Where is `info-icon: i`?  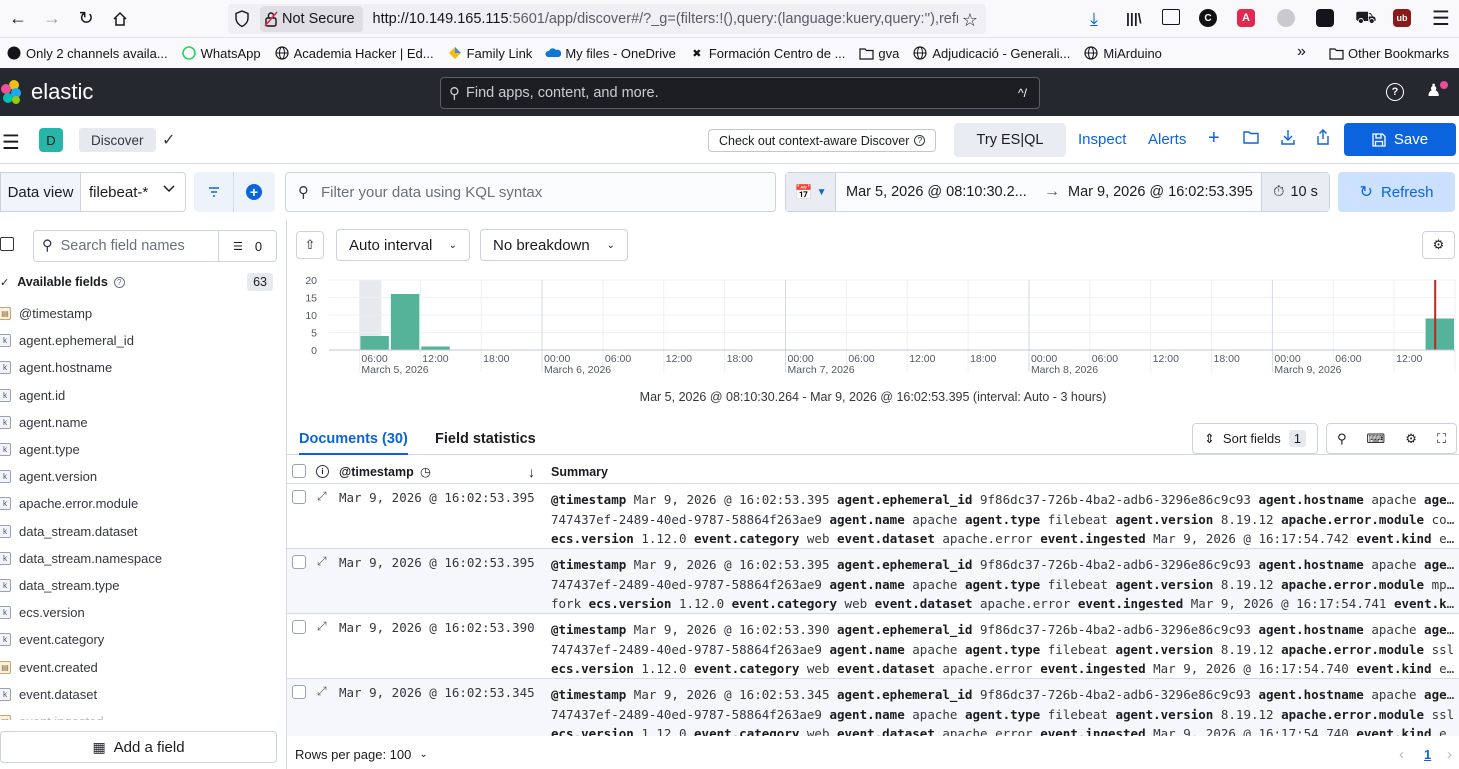
info-icon: i is located at coordinates (322, 471).